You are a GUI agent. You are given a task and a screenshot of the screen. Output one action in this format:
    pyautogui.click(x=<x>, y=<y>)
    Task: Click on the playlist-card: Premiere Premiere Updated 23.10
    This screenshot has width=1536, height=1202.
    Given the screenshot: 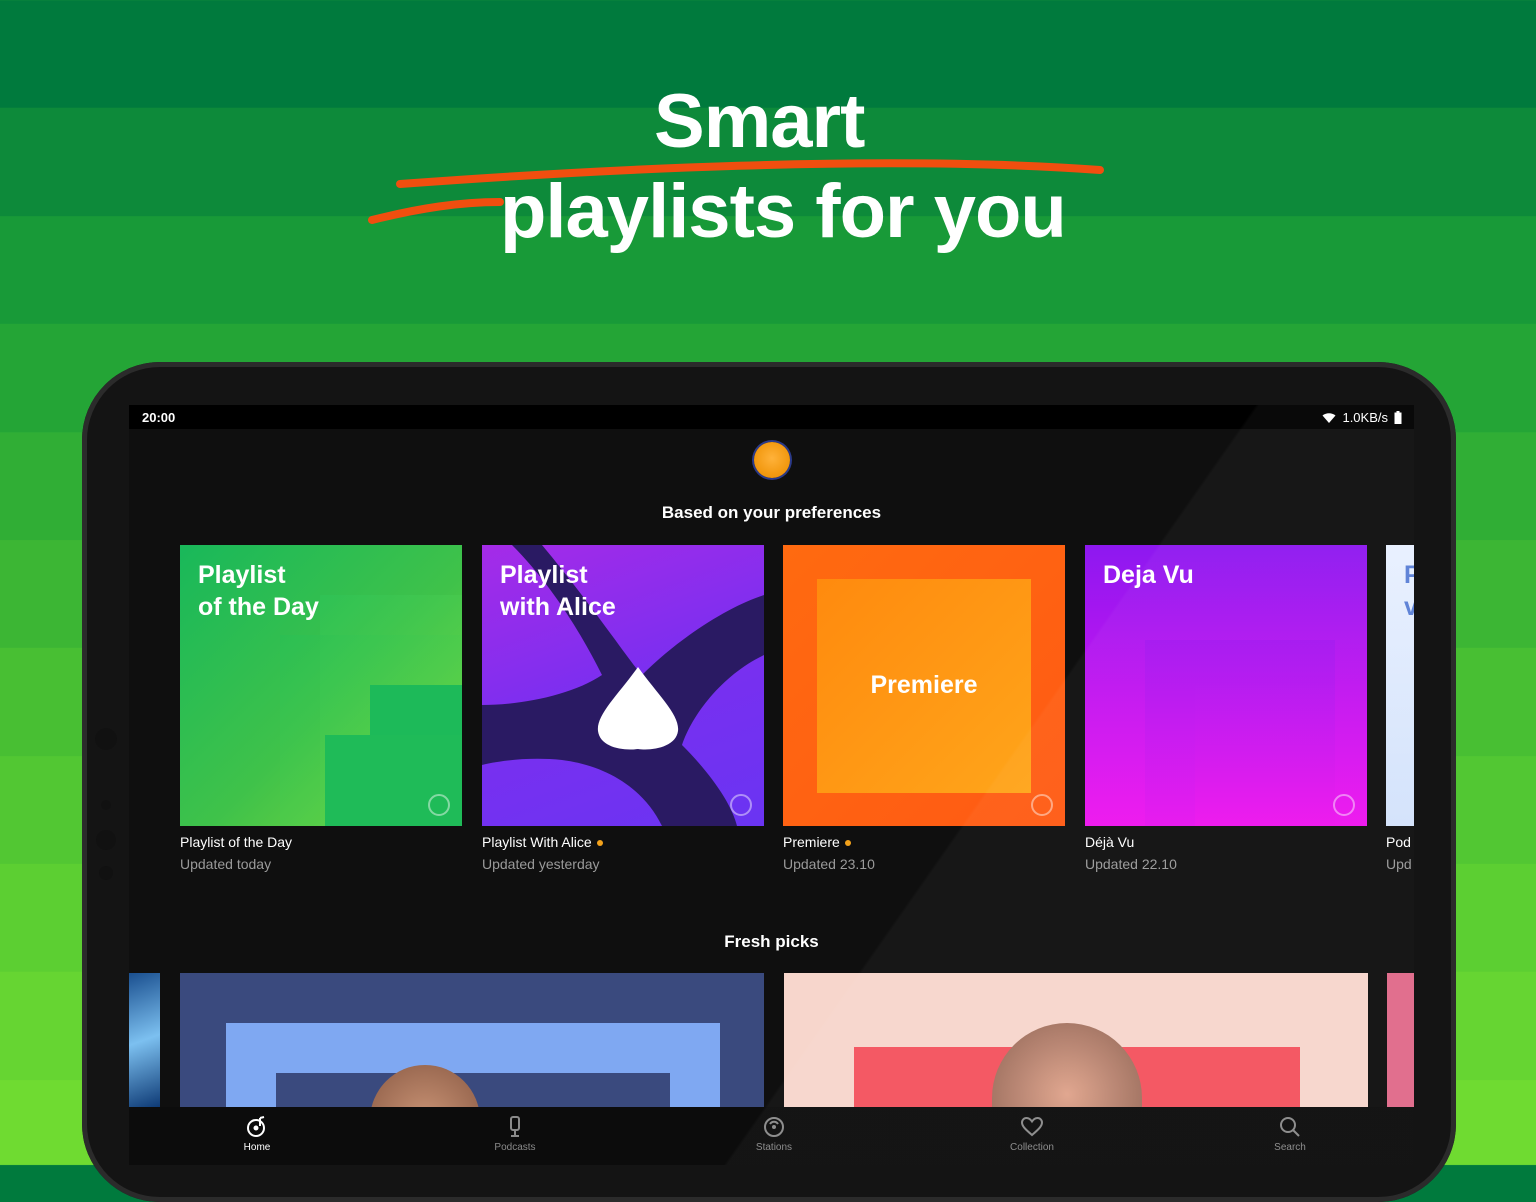 What is the action you would take?
    pyautogui.click(x=924, y=708)
    